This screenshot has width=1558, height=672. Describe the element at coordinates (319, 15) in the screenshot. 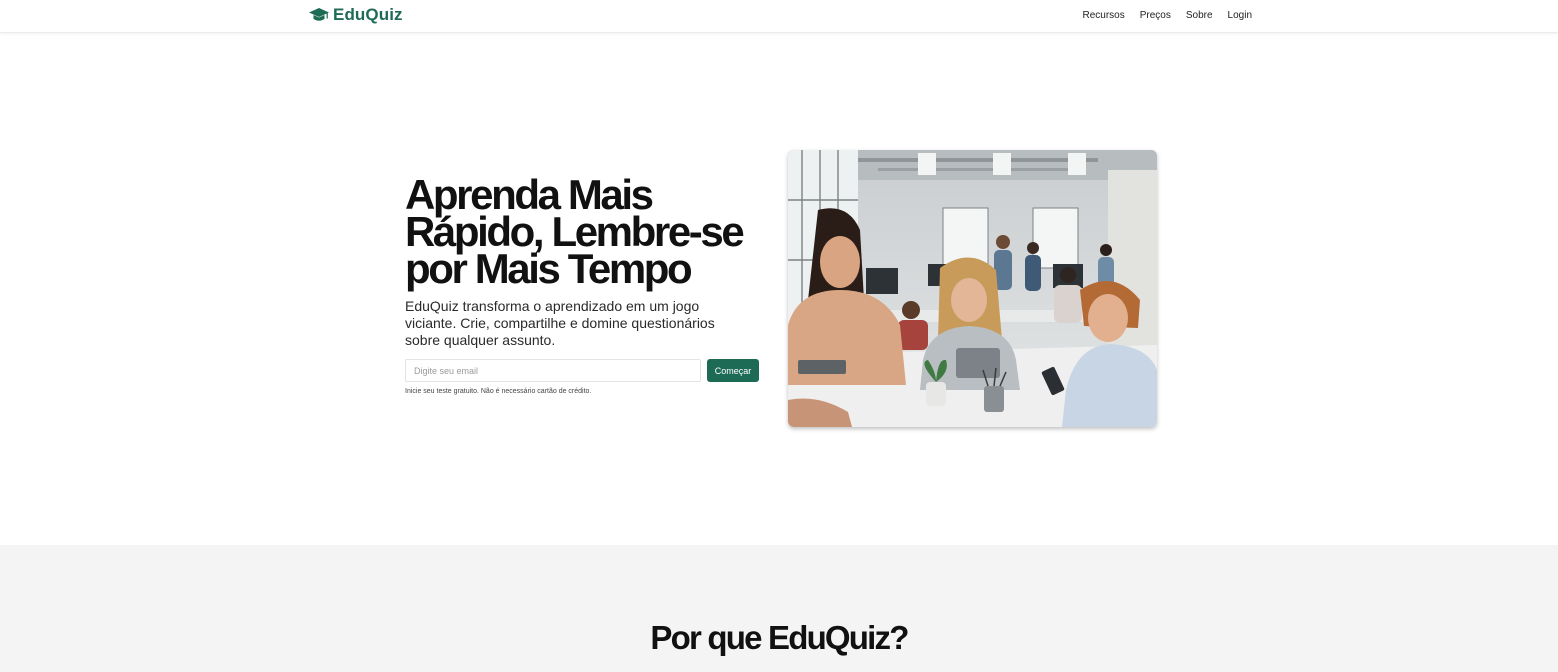

I see `graduation-cap-icon` at that location.